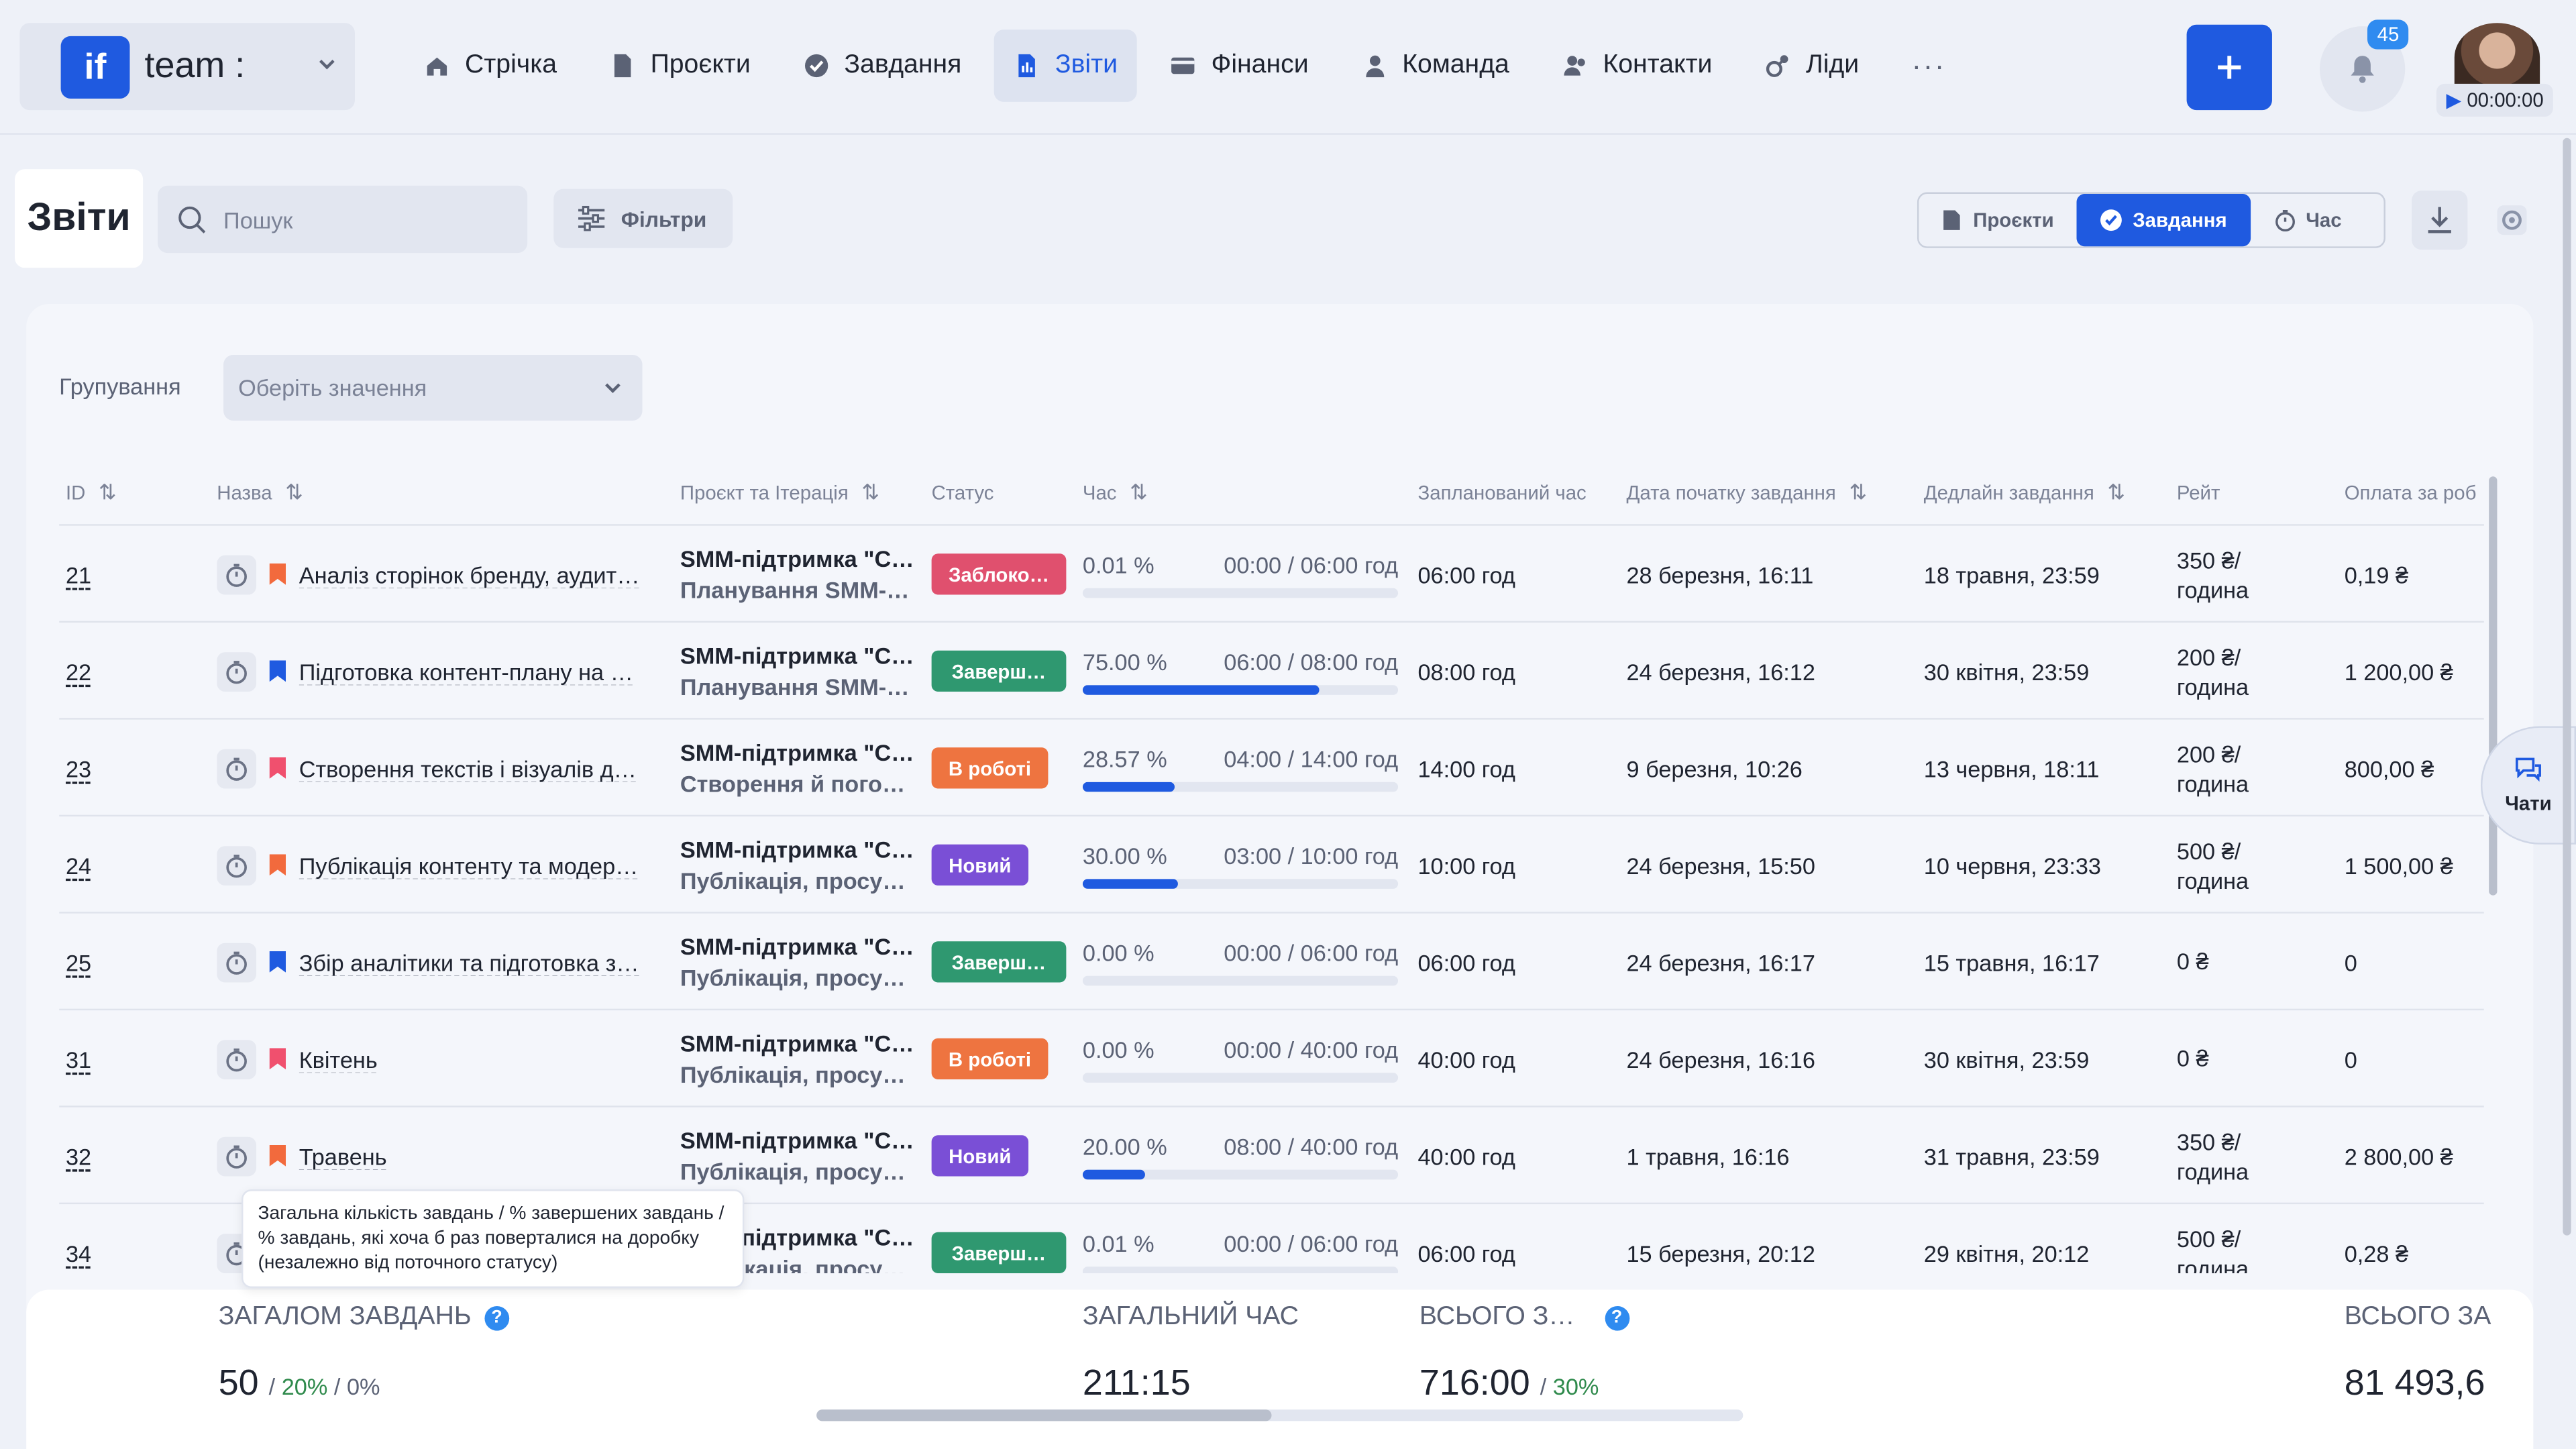  Describe the element at coordinates (882, 66) in the screenshot. I see `nav-item-tasks: Завдання` at that location.